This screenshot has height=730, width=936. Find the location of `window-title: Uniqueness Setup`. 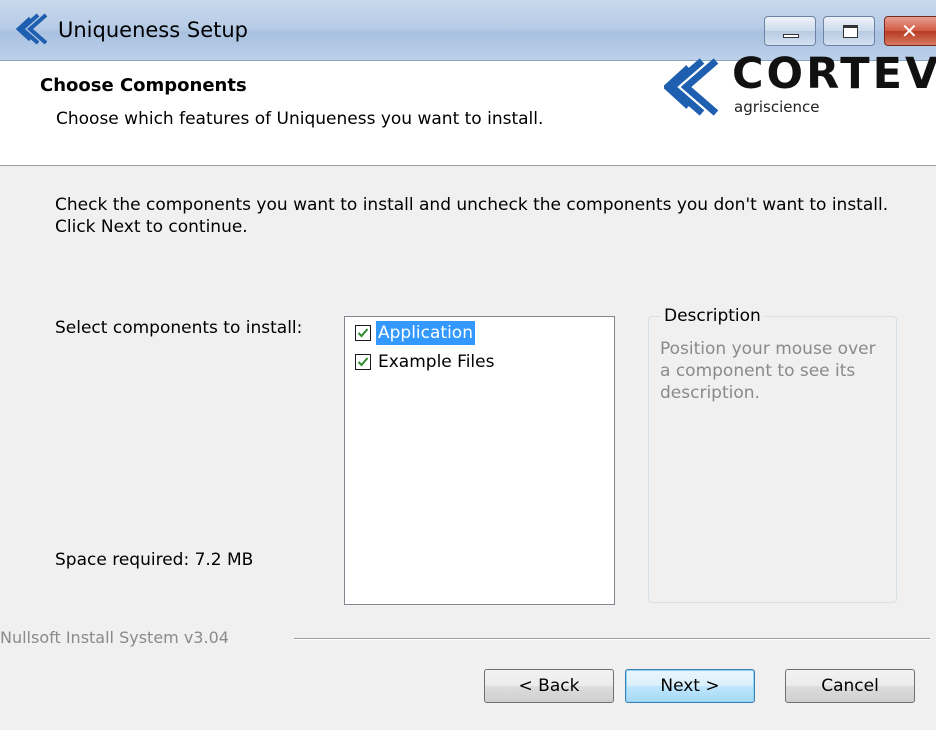

window-title: Uniqueness Setup is located at coordinates (153, 30).